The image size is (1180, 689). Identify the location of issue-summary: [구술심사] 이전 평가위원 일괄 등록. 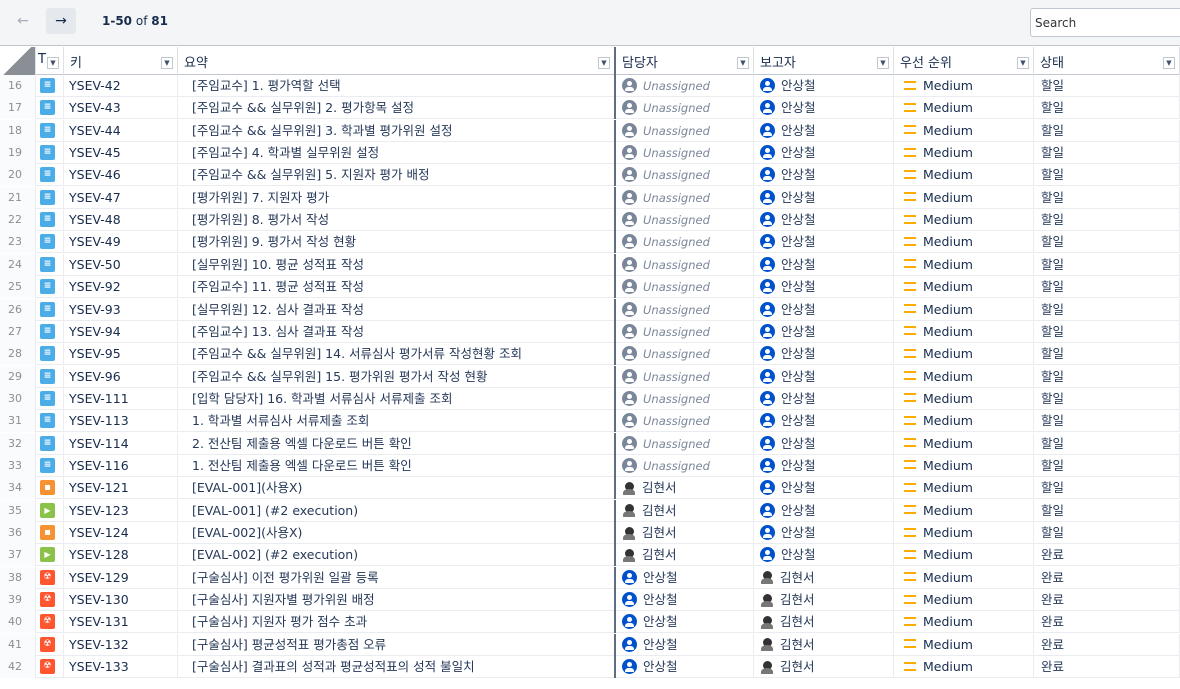
(397, 577).